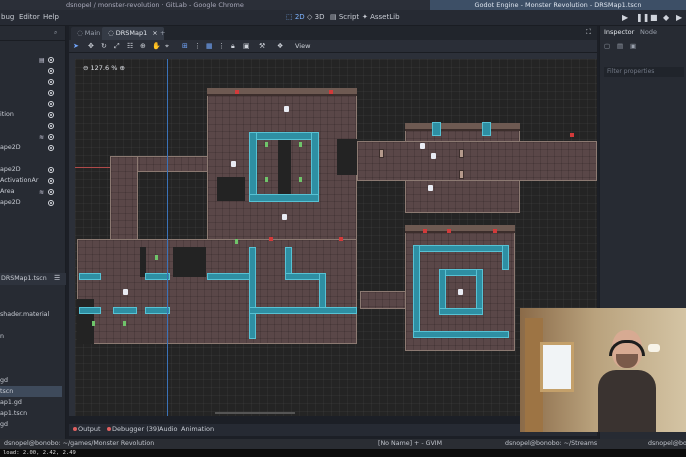  What do you see at coordinates (7, 17) in the screenshot?
I see `menu-debug: bug` at bounding box center [7, 17].